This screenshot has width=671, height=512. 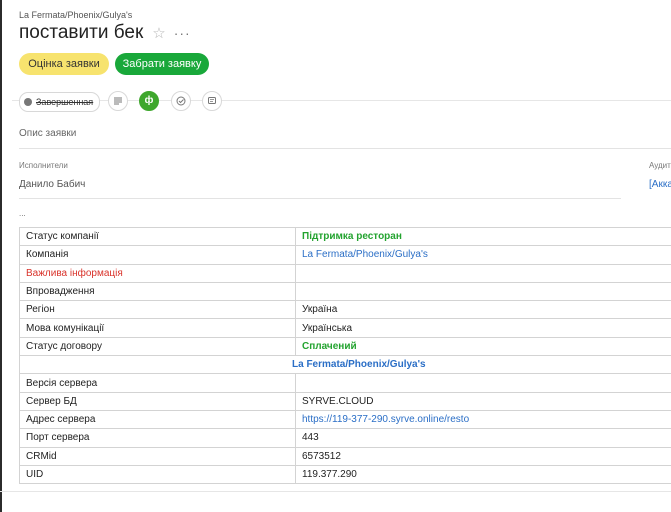 What do you see at coordinates (157, 346) in the screenshot?
I see `table-key-cell: Статус договору` at bounding box center [157, 346].